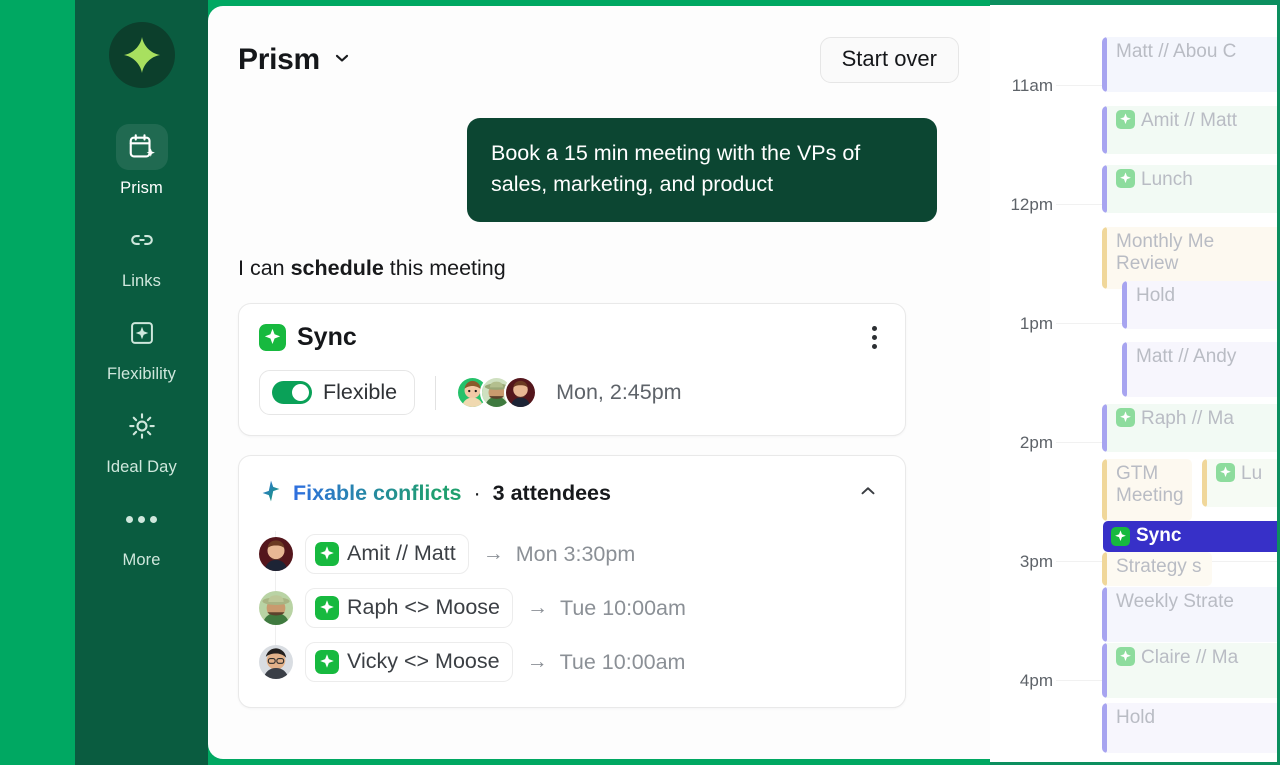 Image resolution: width=1280 pixels, height=765 pixels. I want to click on attendees-count-label: 3 attendees, so click(551, 493).